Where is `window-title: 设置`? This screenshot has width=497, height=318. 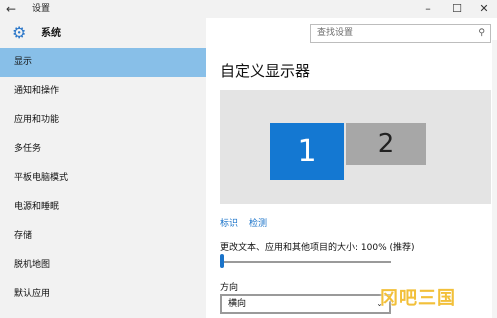 window-title: 设置 is located at coordinates (41, 9).